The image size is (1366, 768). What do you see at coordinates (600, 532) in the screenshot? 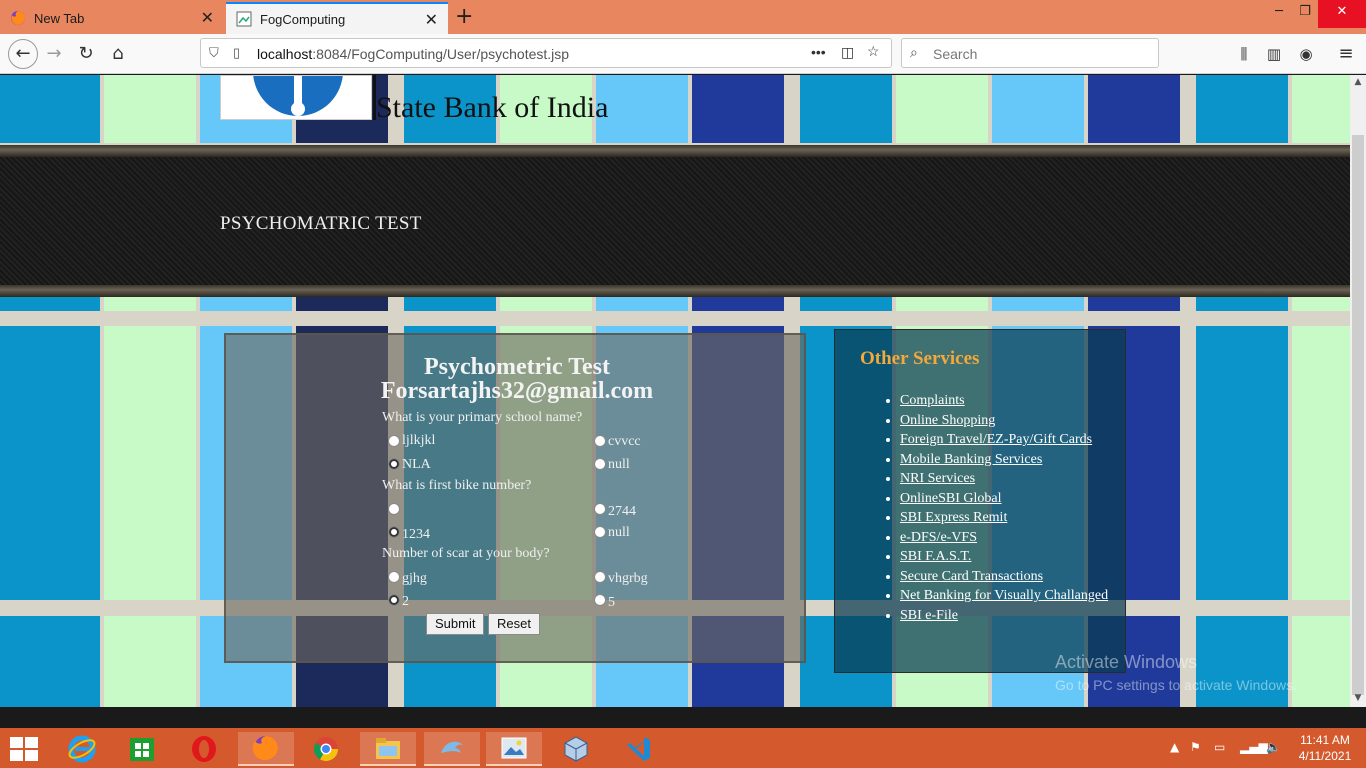
I see `radio-q2-opt4` at bounding box center [600, 532].